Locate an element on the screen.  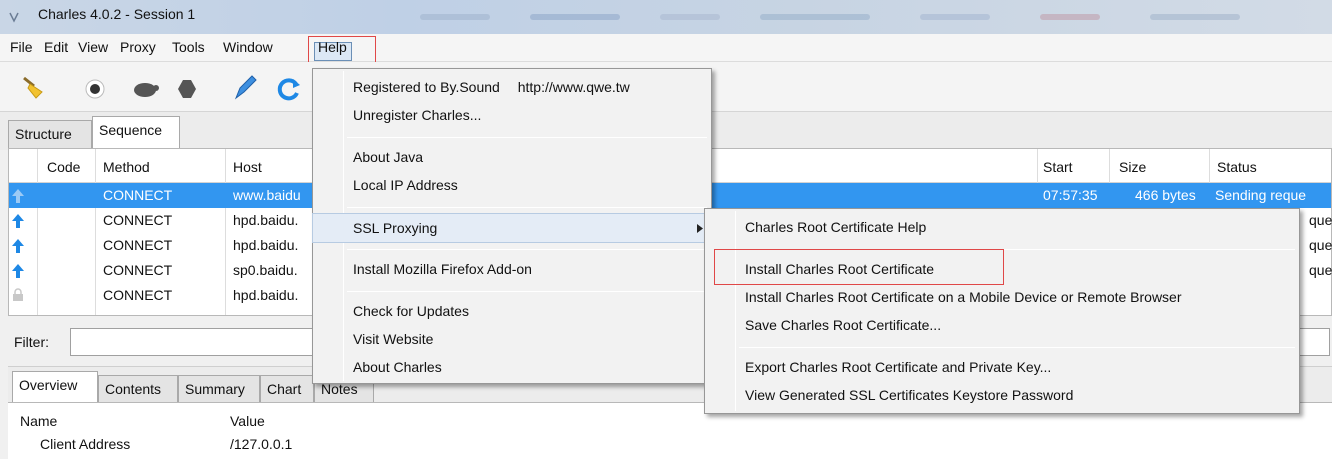
turtle-icon is located at coordinates (145, 89).